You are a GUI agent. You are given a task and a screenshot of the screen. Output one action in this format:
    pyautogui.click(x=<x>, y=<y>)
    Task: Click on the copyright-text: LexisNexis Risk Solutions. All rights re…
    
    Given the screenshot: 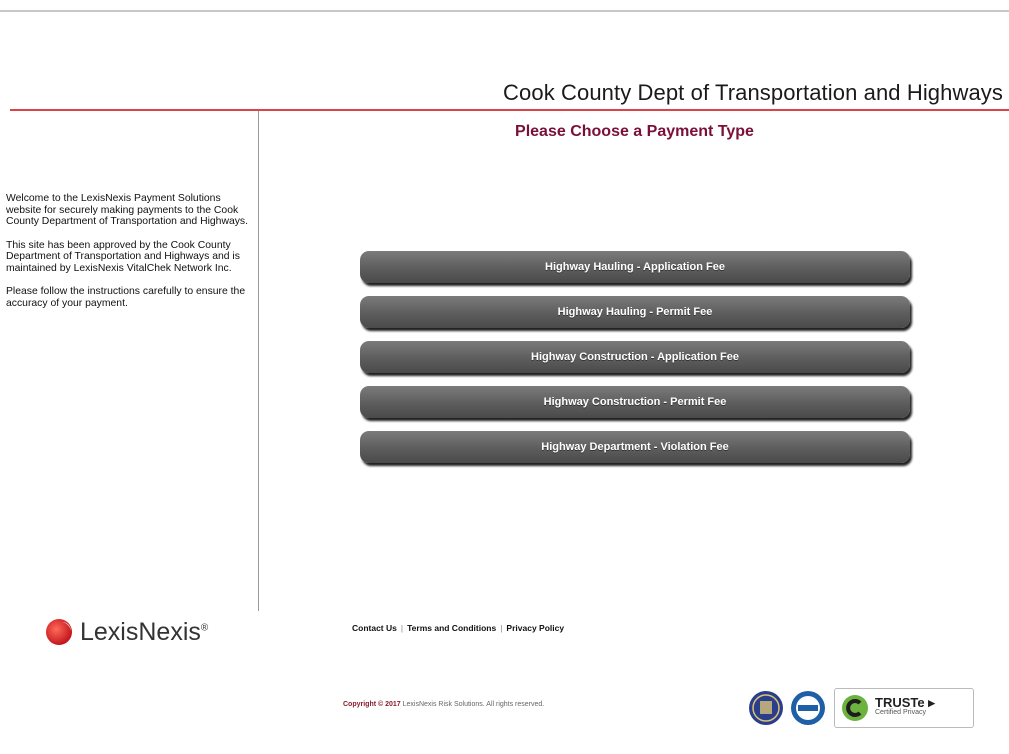 What is the action you would take?
    pyautogui.click(x=473, y=704)
    